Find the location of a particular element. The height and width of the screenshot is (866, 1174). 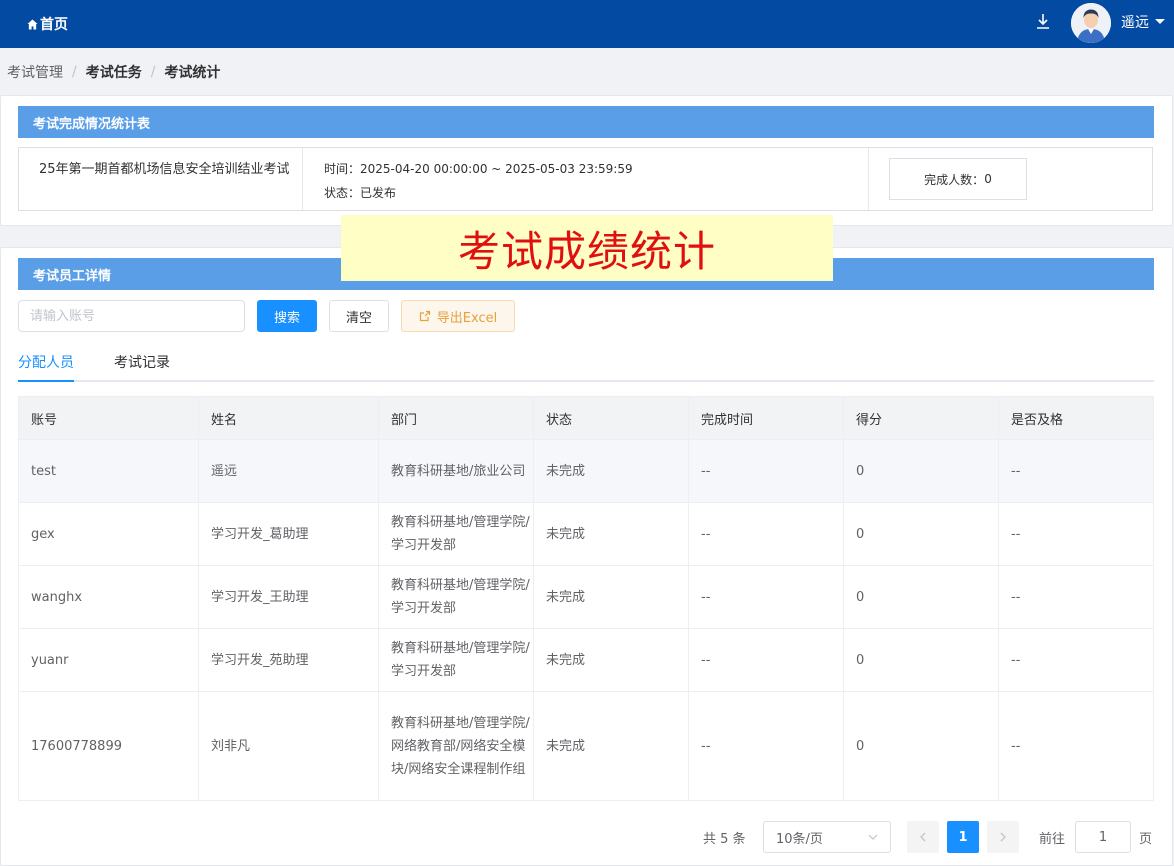

home-icon is located at coordinates (32, 24).